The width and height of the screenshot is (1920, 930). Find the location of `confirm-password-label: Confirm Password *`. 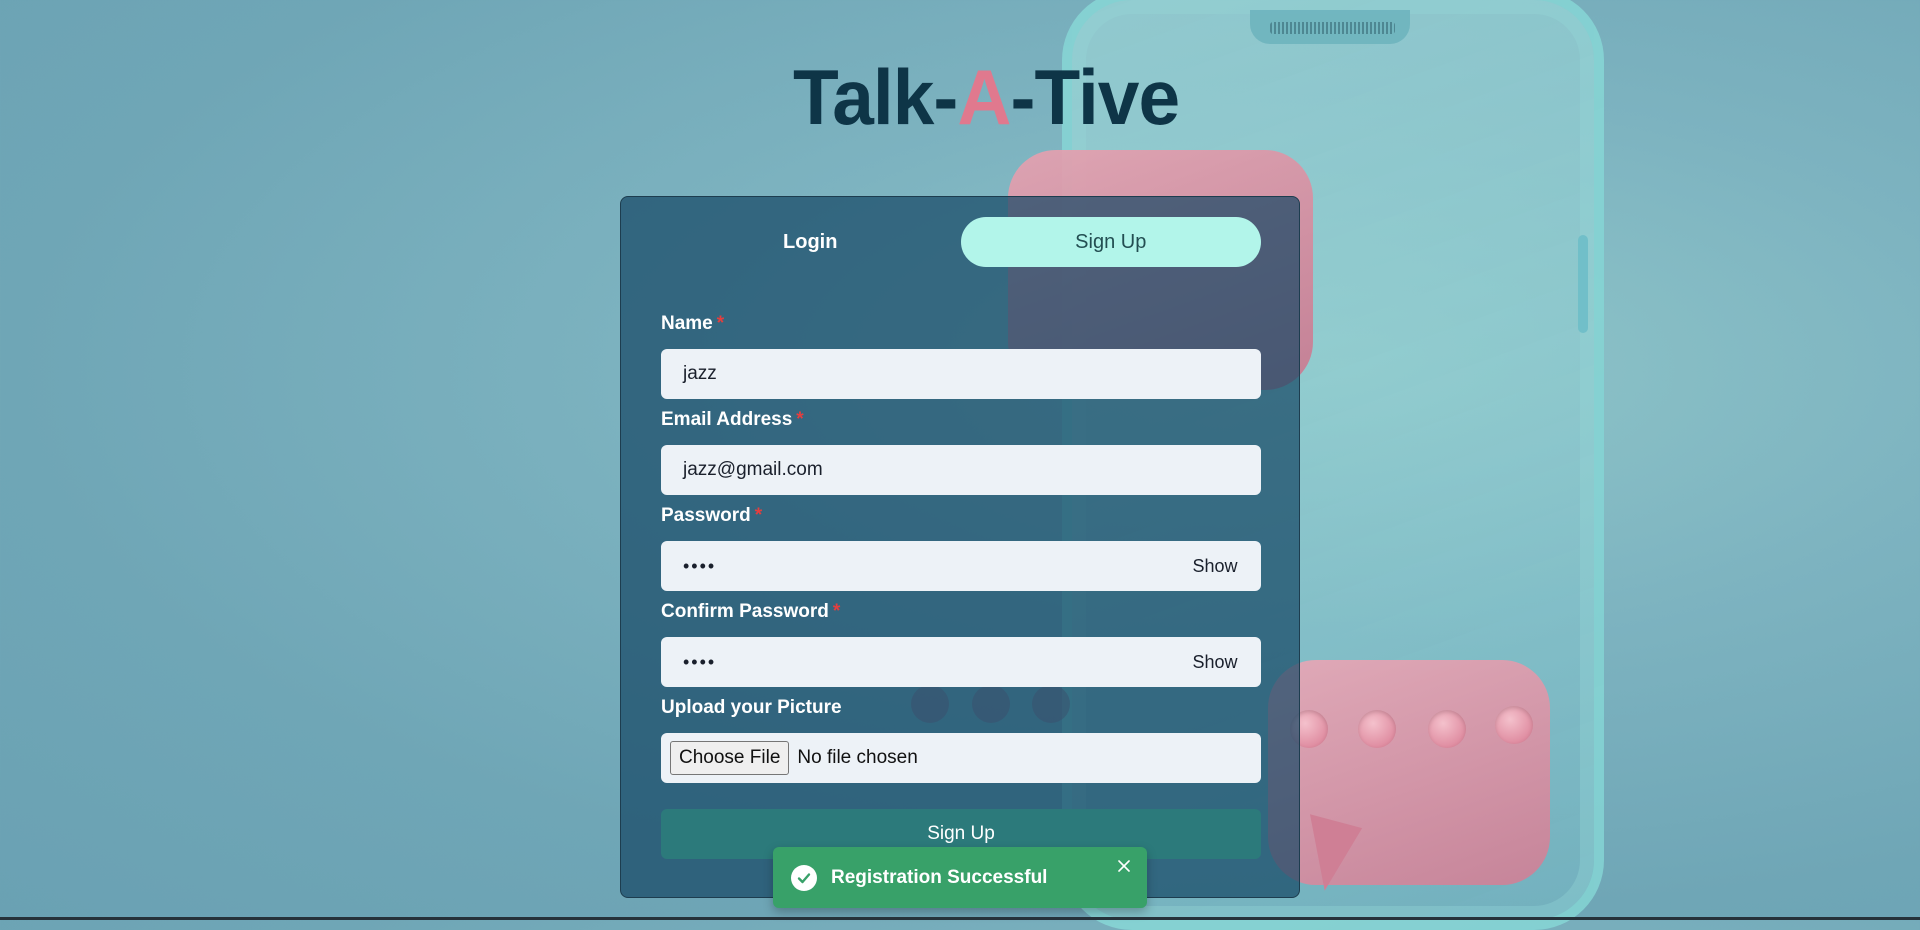

confirm-password-label: Confirm Password * is located at coordinates (750, 612).